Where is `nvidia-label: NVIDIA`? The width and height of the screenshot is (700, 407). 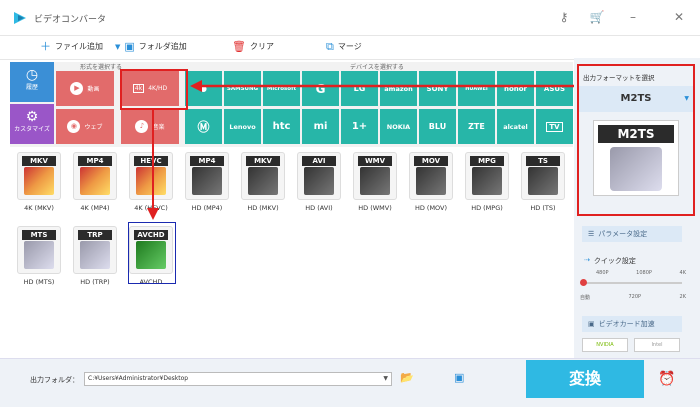 nvidia-label: NVIDIA is located at coordinates (605, 345).